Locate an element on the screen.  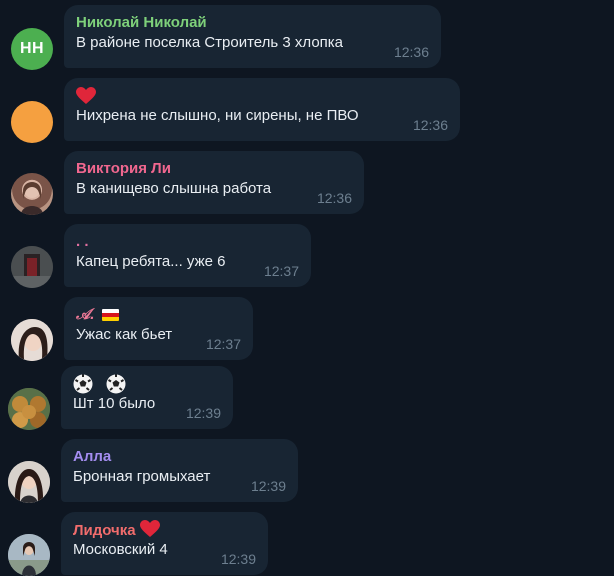
message-bubble: Лидочка Московский 4 12:39 is located at coordinates (164, 543).